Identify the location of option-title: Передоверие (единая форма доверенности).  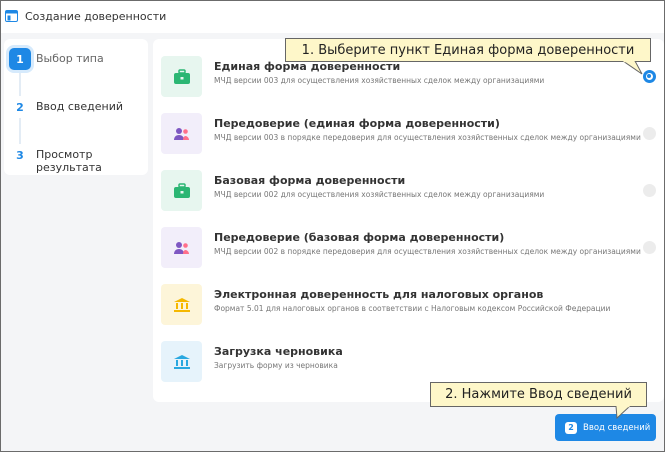
(357, 123).